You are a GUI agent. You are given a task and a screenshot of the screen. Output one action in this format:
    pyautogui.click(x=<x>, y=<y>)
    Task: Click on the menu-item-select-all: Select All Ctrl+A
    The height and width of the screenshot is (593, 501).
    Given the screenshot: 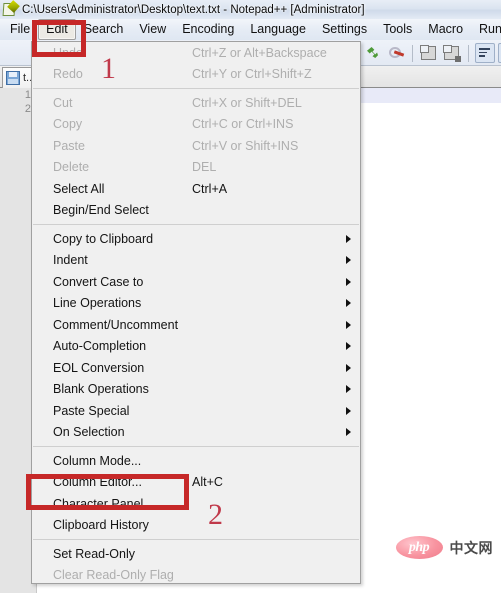 What is the action you would take?
    pyautogui.click(x=196, y=189)
    